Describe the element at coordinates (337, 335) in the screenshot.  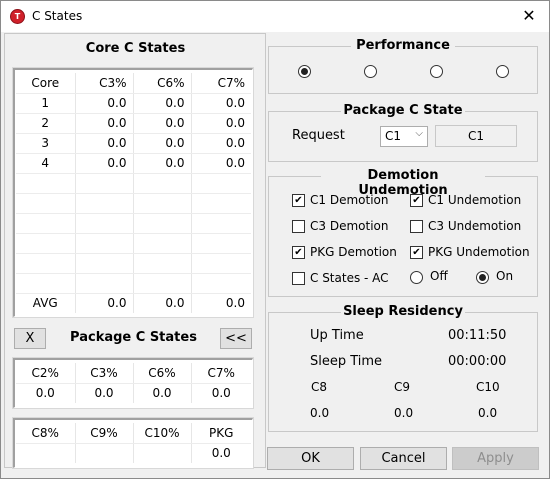
I see `up-time-label: Up Time` at that location.